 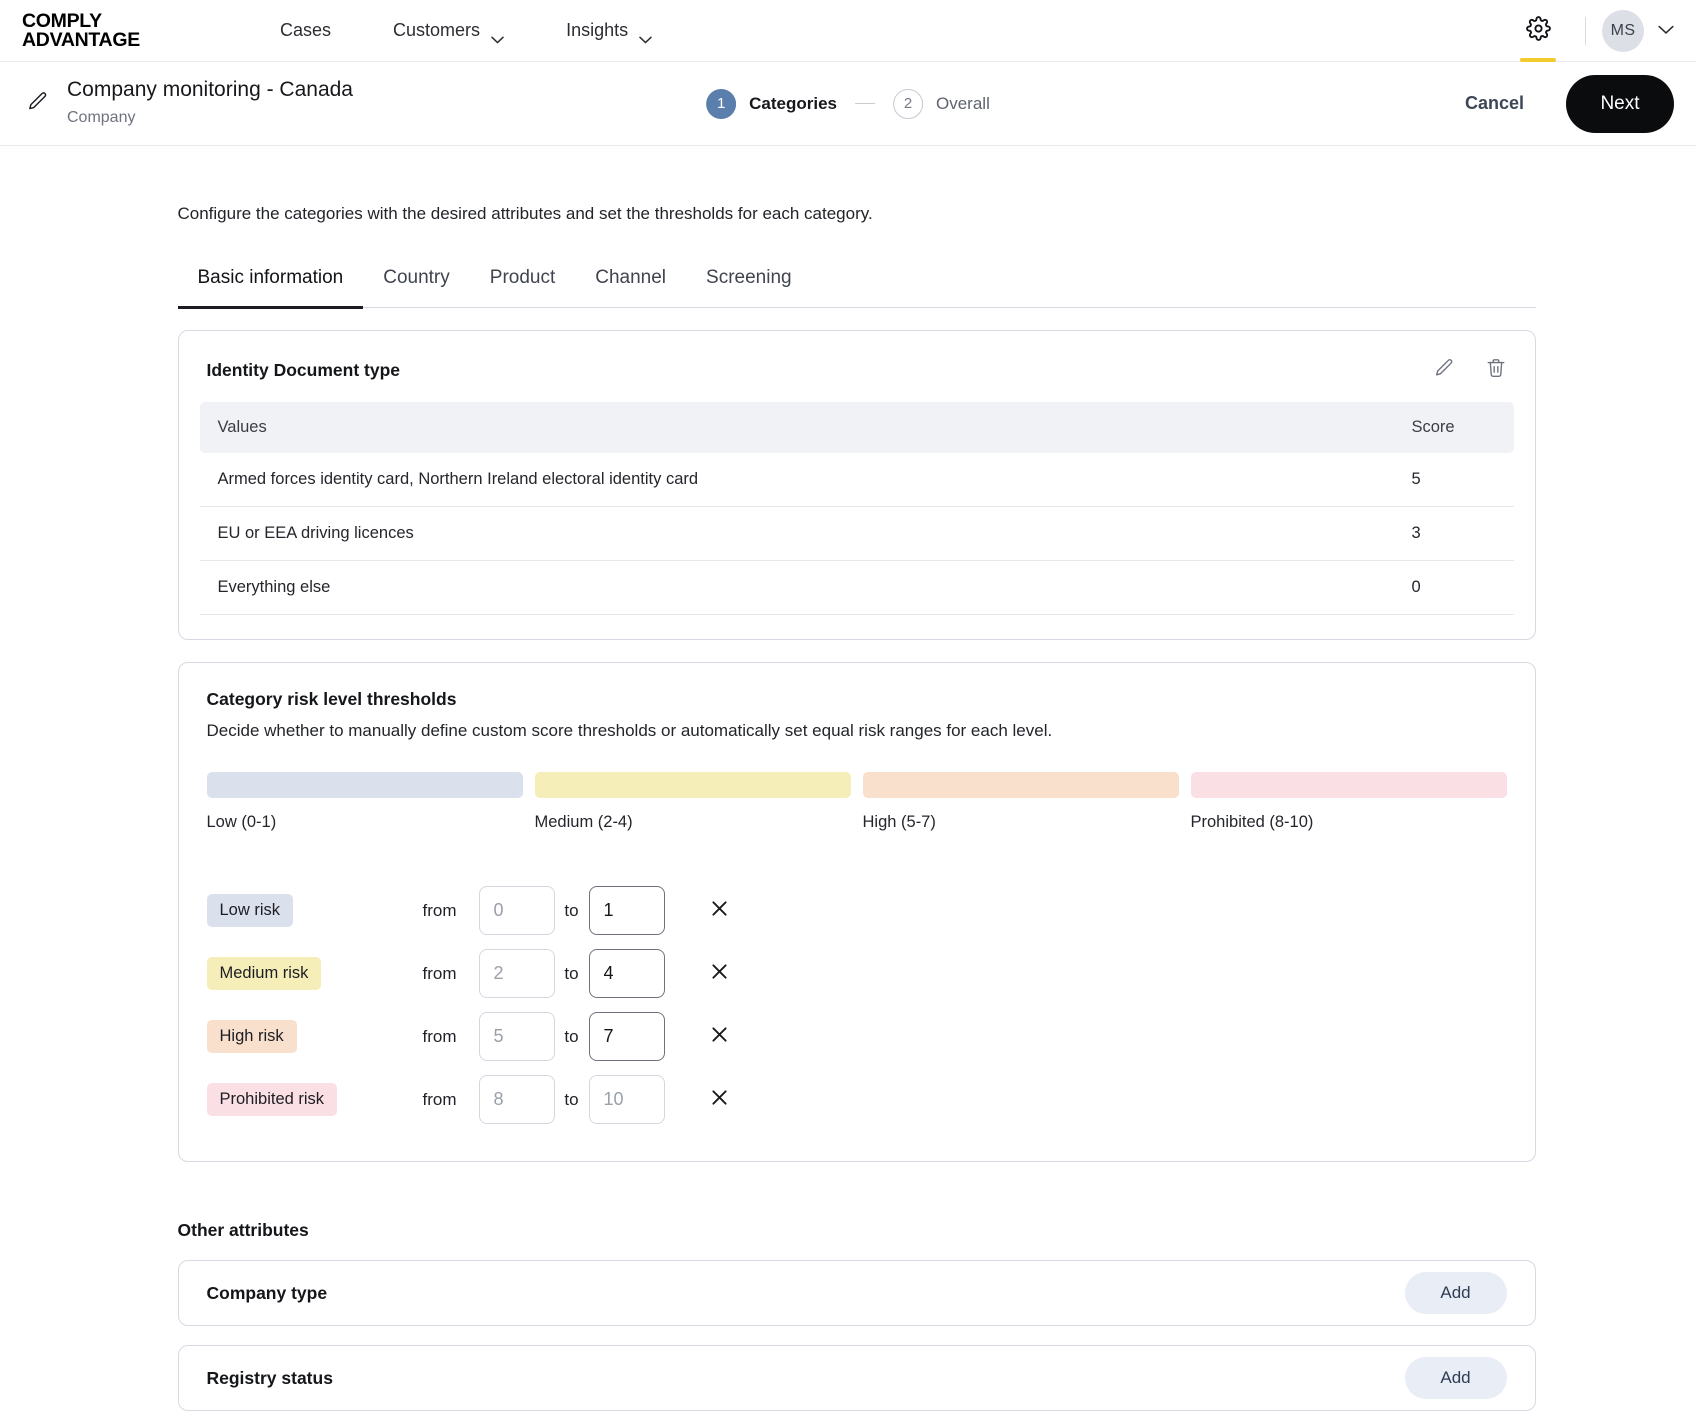 I want to click on threshold-row-high: High risk from to, so click(x=856, y=1036).